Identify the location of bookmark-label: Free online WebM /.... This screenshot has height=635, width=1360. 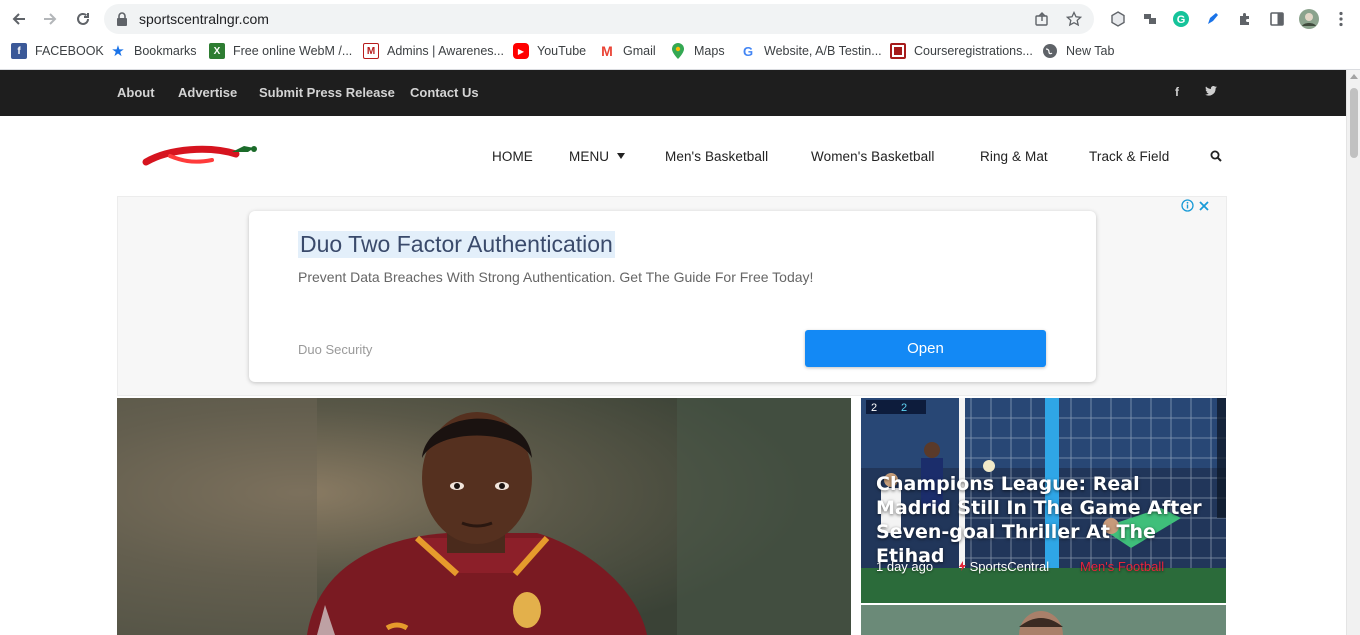
(293, 51).